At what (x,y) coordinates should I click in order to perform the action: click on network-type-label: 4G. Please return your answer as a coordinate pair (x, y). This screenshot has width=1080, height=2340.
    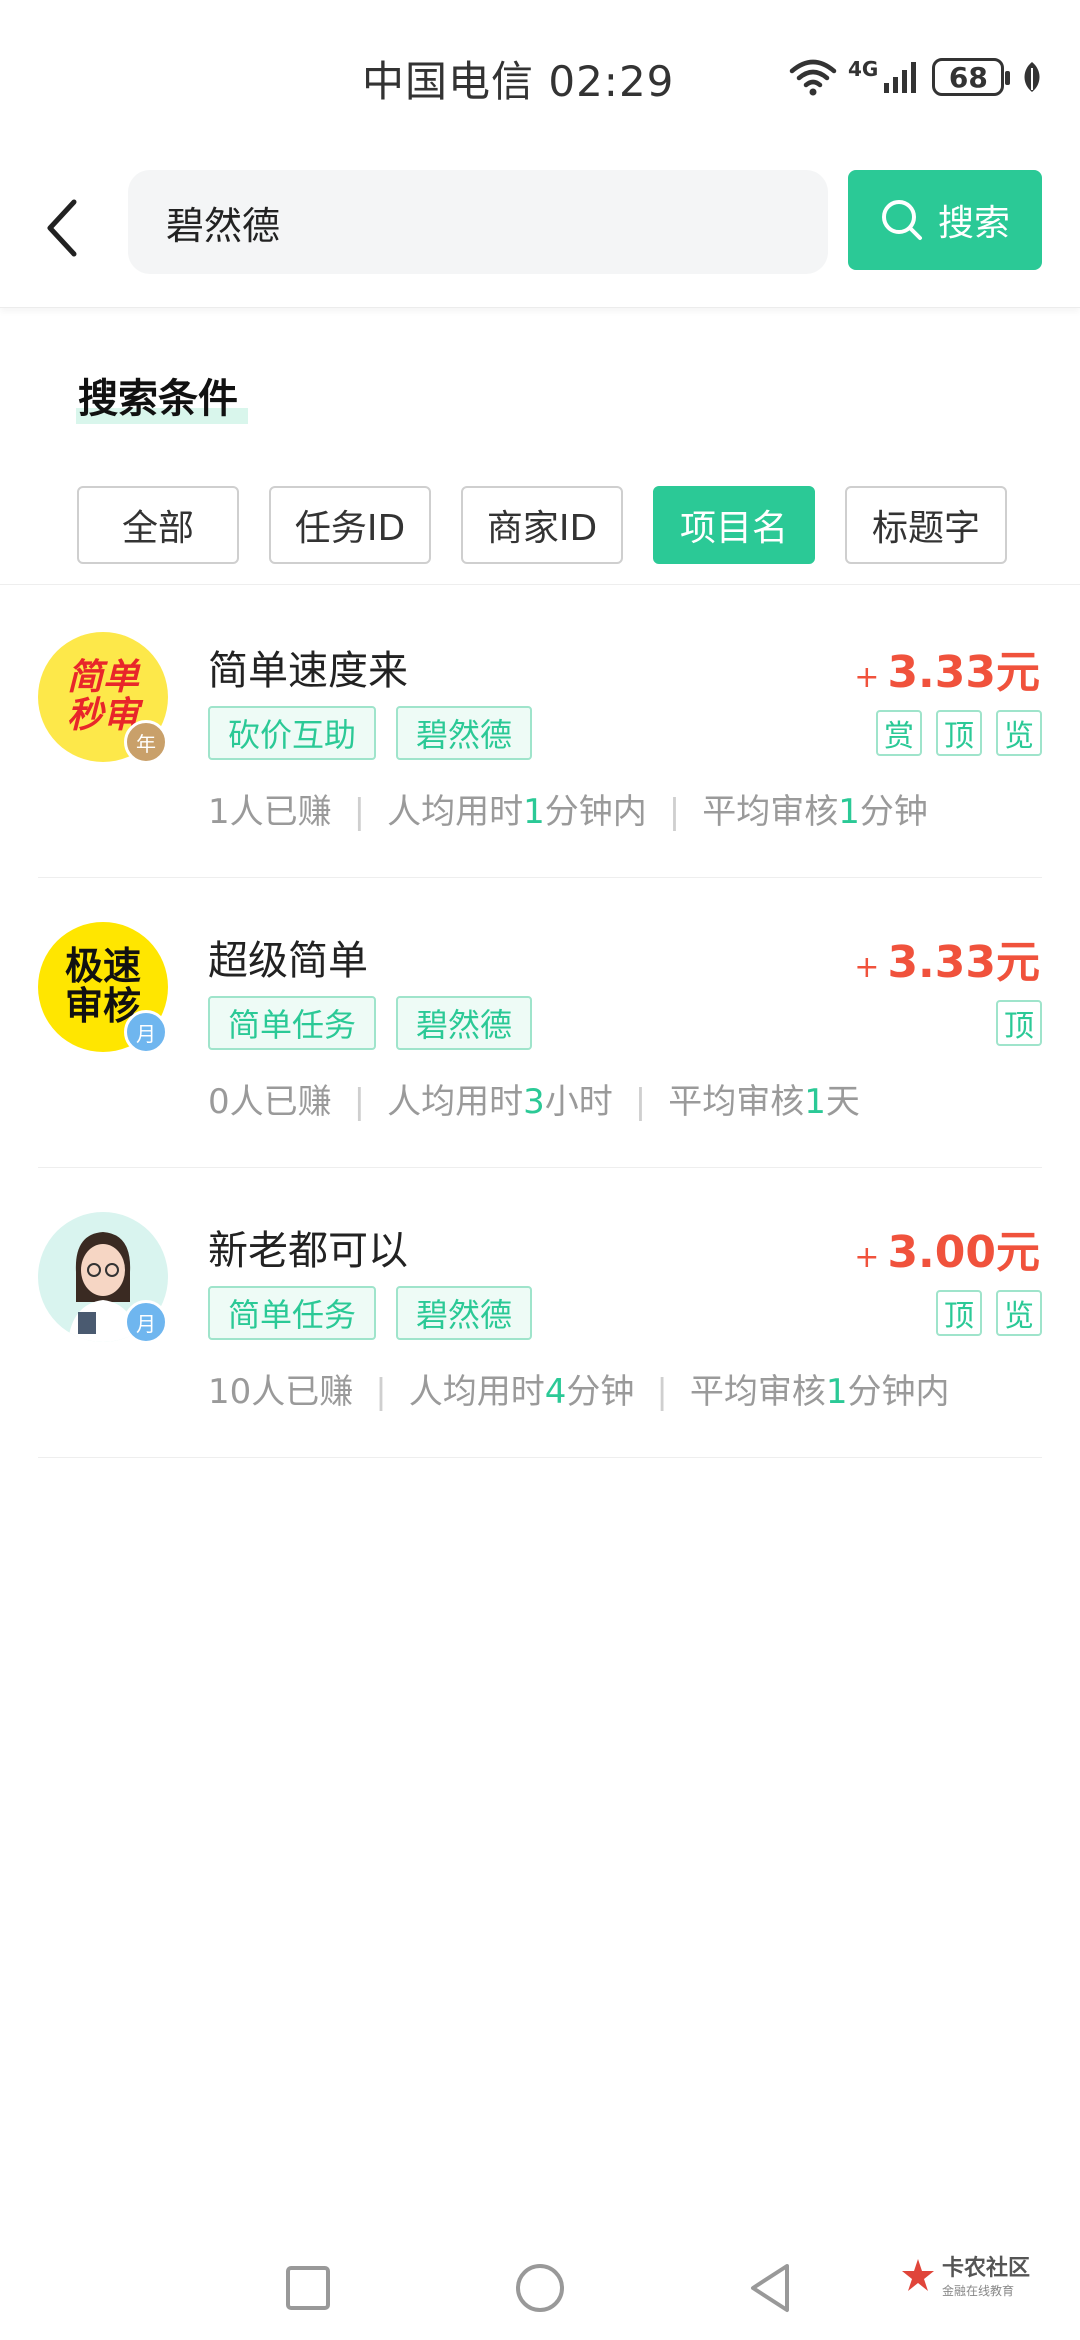
    Looking at the image, I should click on (863, 69).